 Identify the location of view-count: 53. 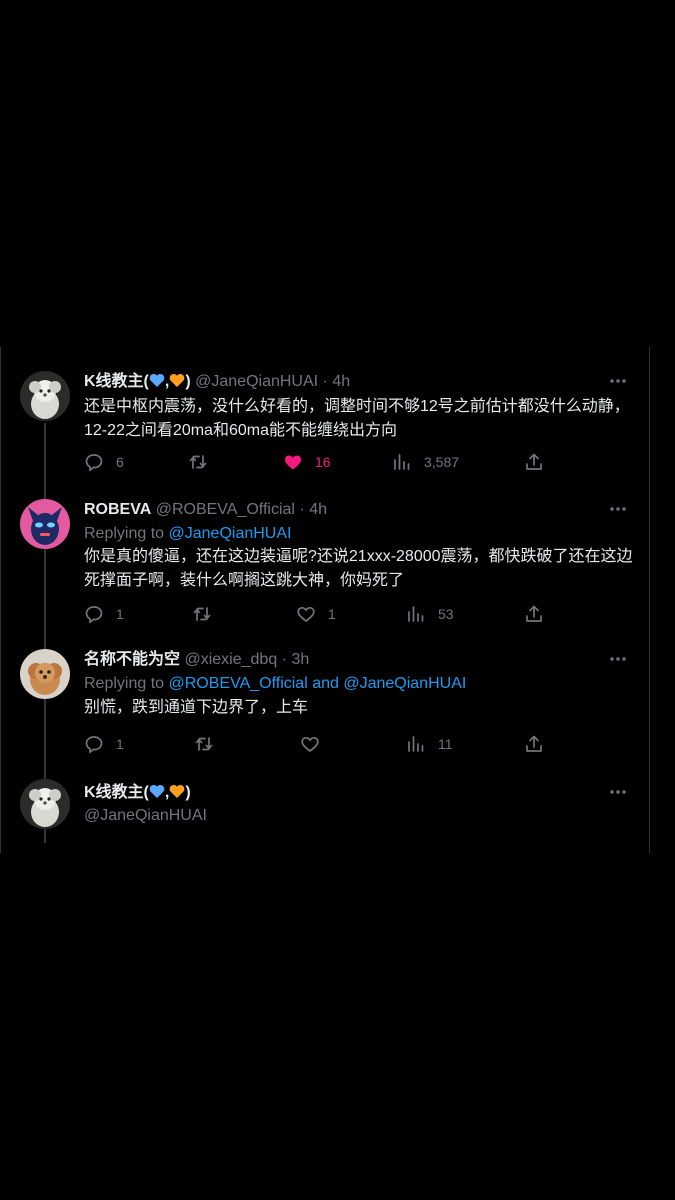
(446, 614).